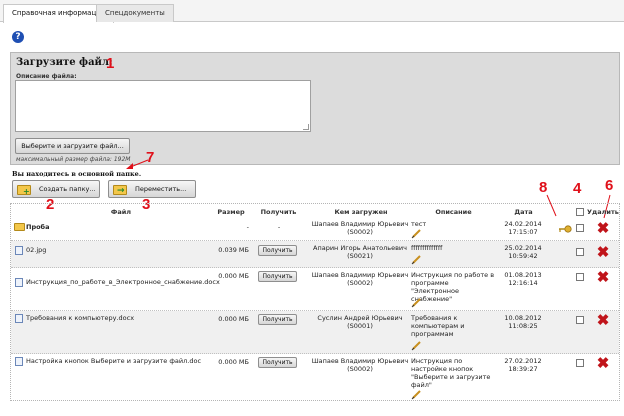 Image resolution: width=624 pixels, height=416 pixels. What do you see at coordinates (18, 37) in the screenshot?
I see `help-icon: ?` at bounding box center [18, 37].